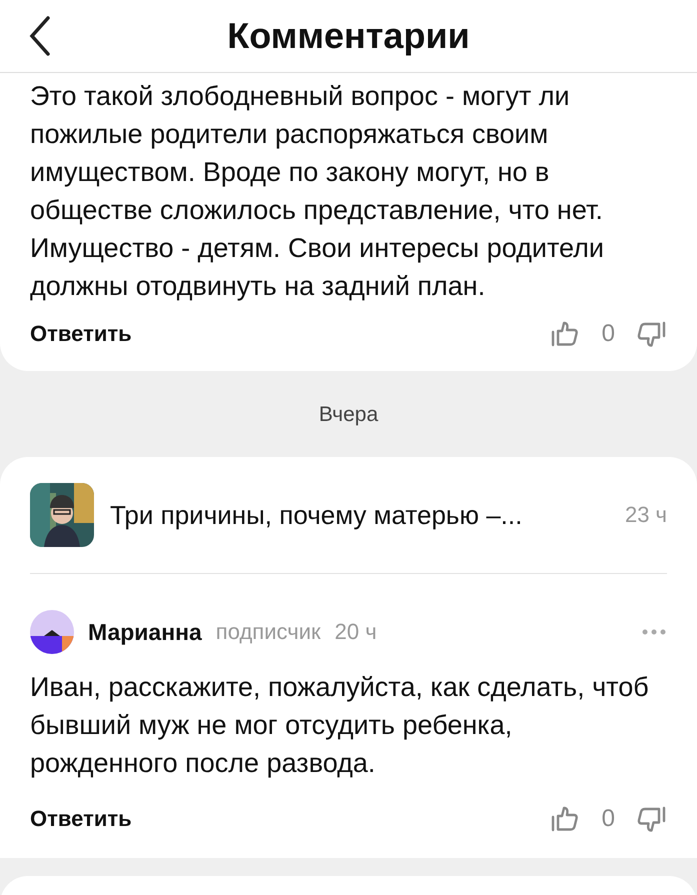 Image resolution: width=697 pixels, height=895 pixels. What do you see at coordinates (145, 632) in the screenshot?
I see `author-name: Марианна` at bounding box center [145, 632].